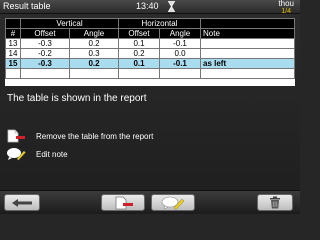 The height and width of the screenshot is (240, 320). I want to click on note-cell: as left, so click(247, 63).